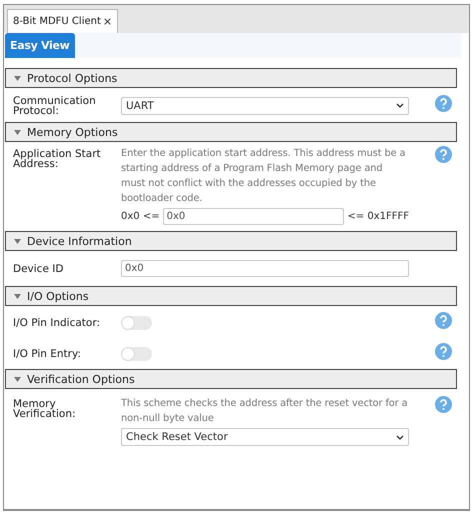 The image size is (474, 515). Describe the element at coordinates (107, 21) in the screenshot. I see `close-icon: ×` at that location.